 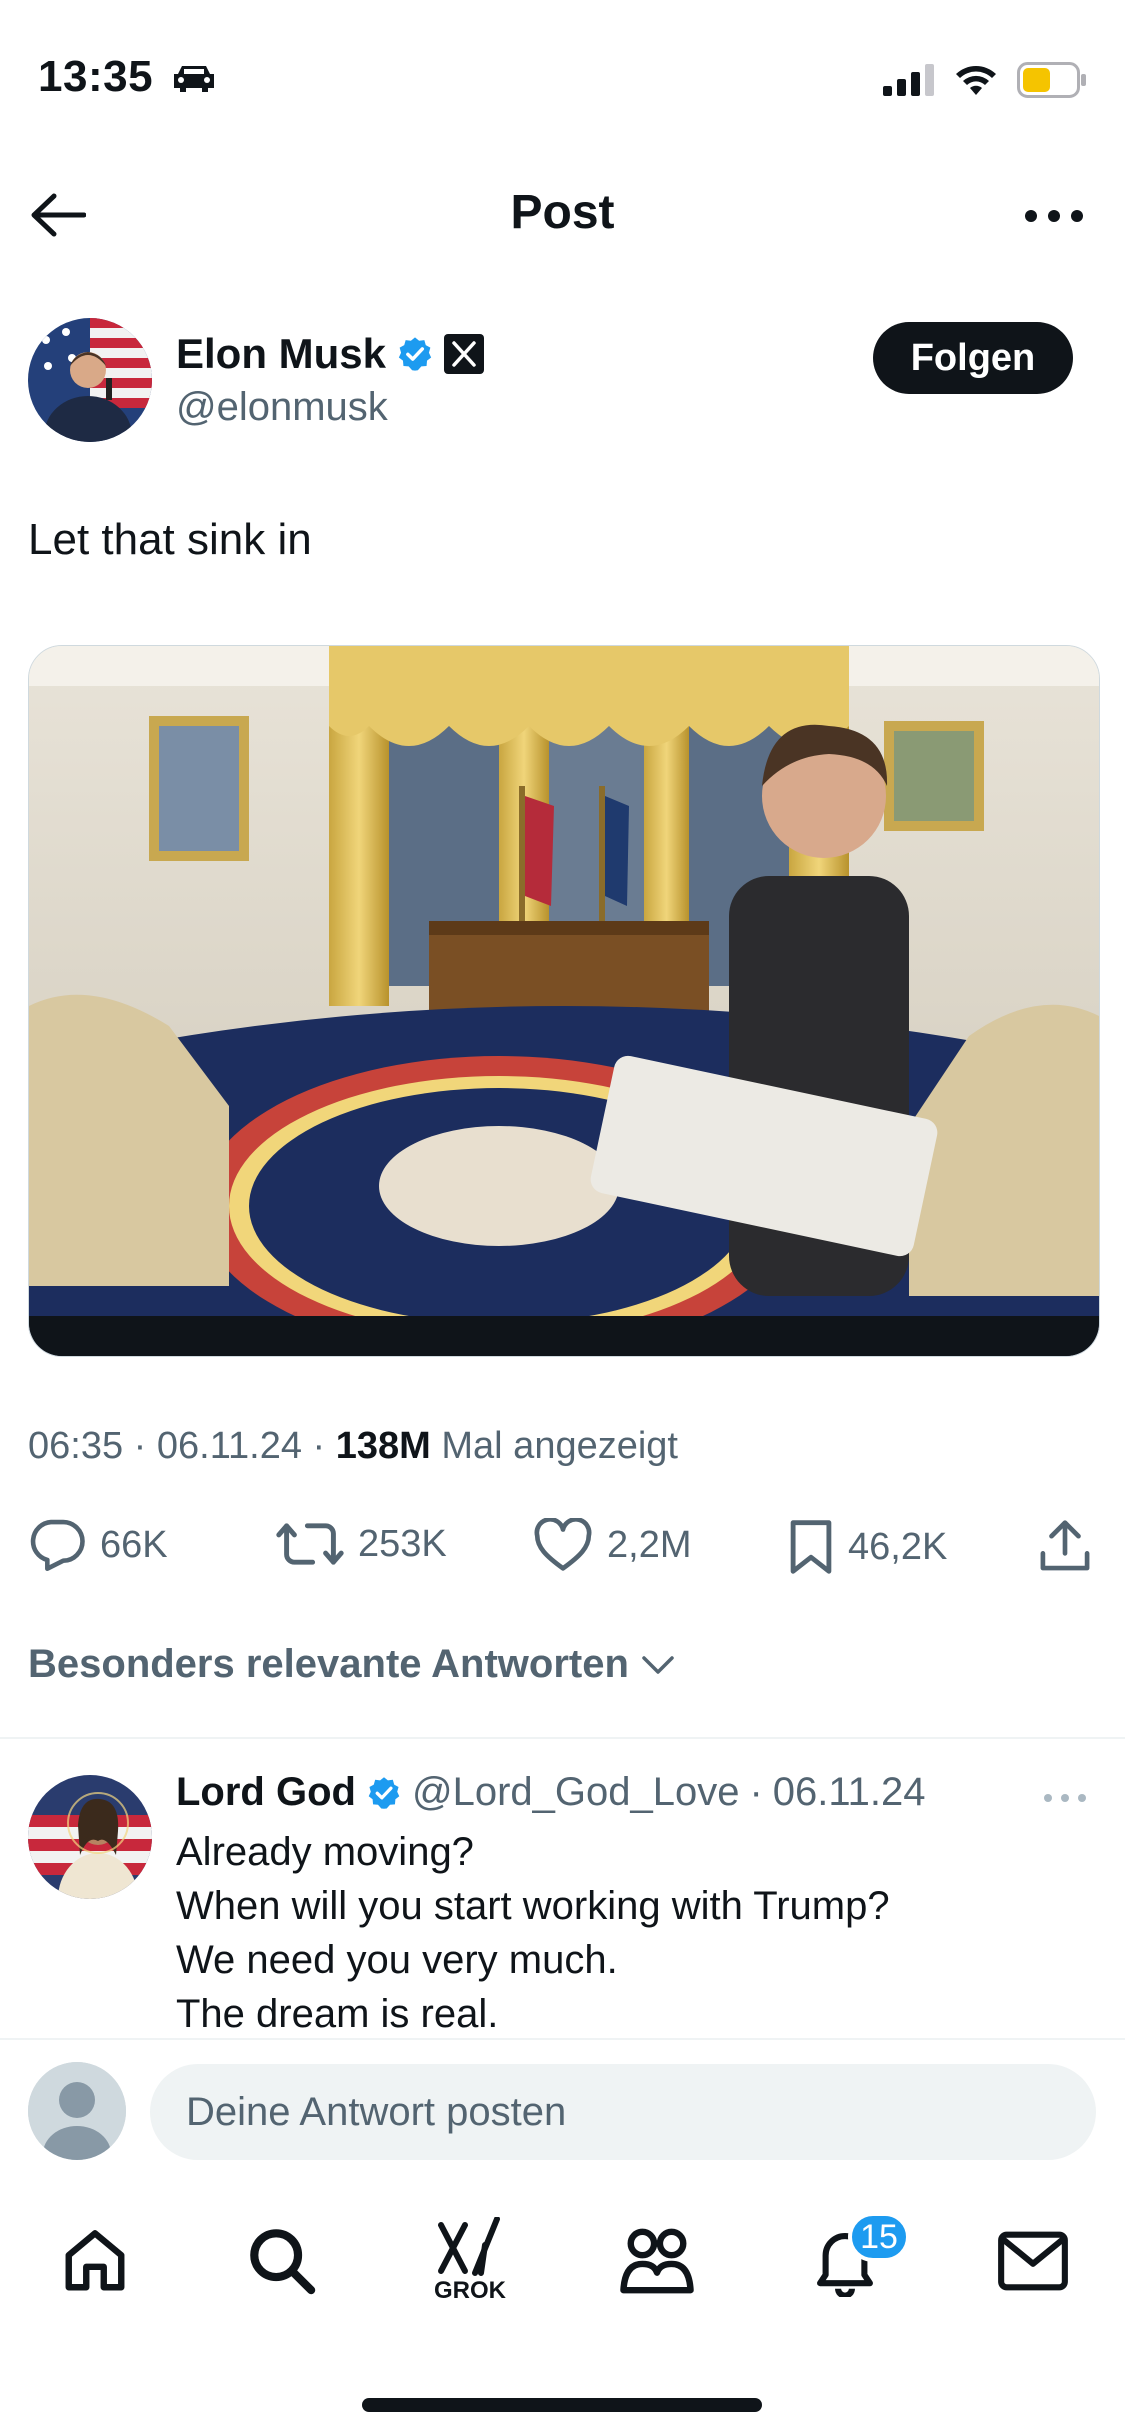 I want to click on author-name: Elon Musk, so click(x=330, y=354).